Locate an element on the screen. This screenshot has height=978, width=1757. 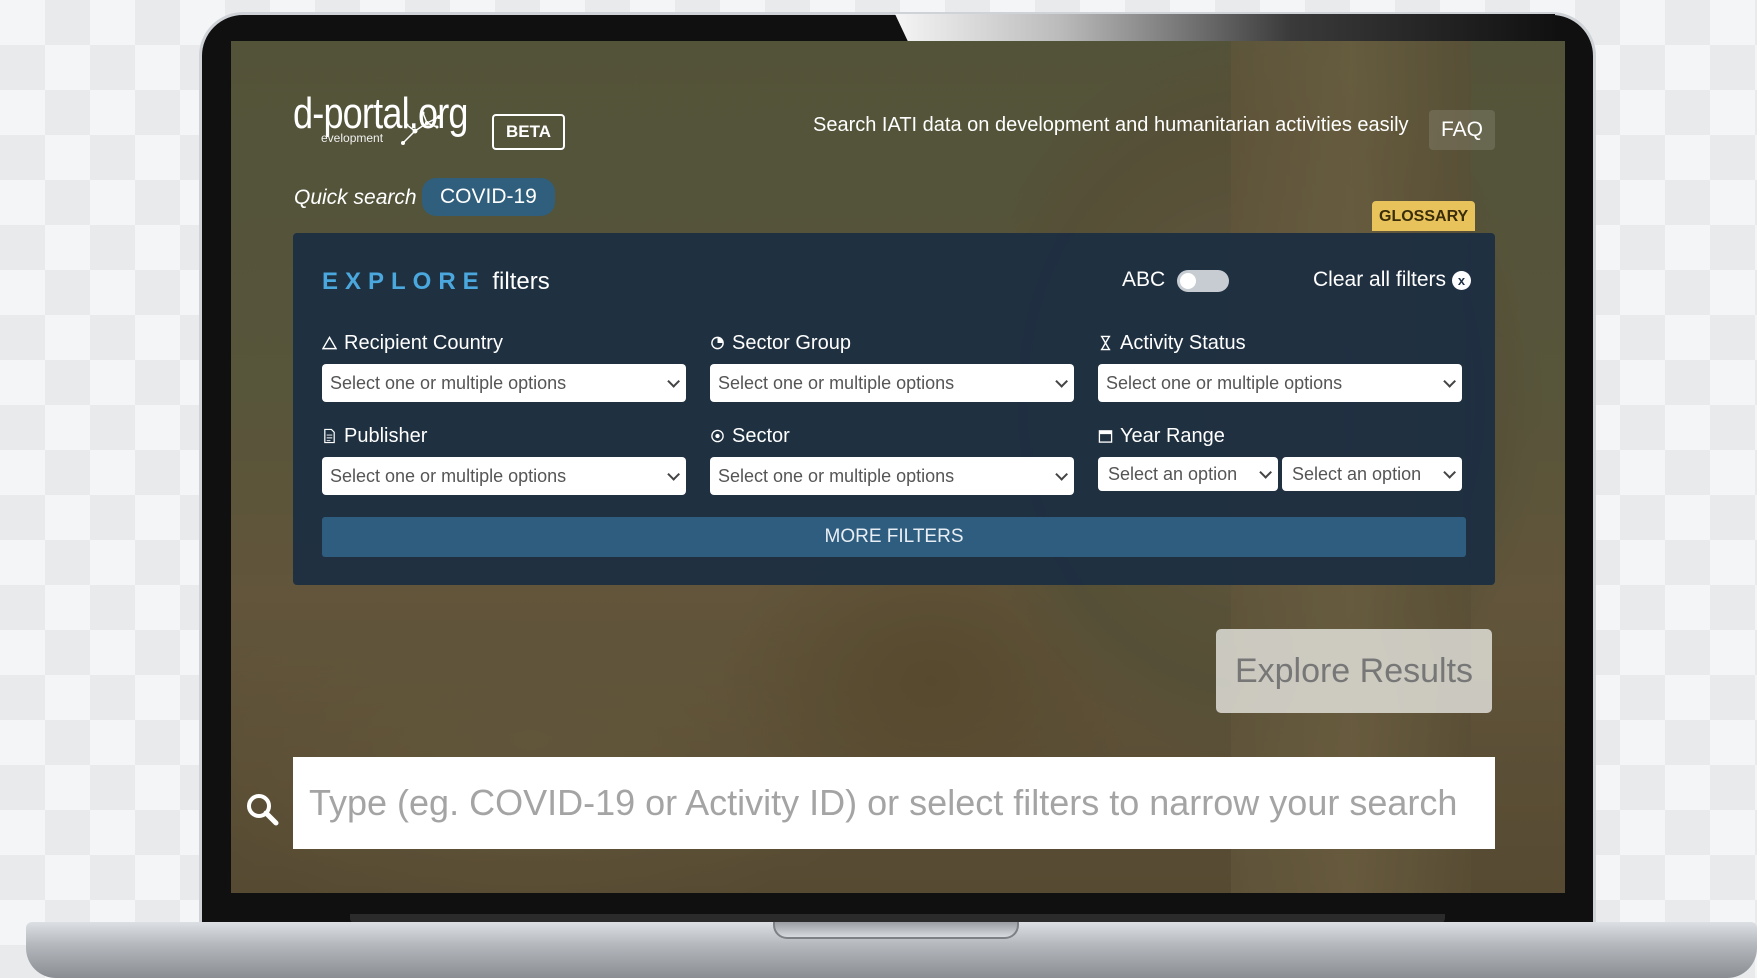
year-from-select: Select an option is located at coordinates (1188, 474).